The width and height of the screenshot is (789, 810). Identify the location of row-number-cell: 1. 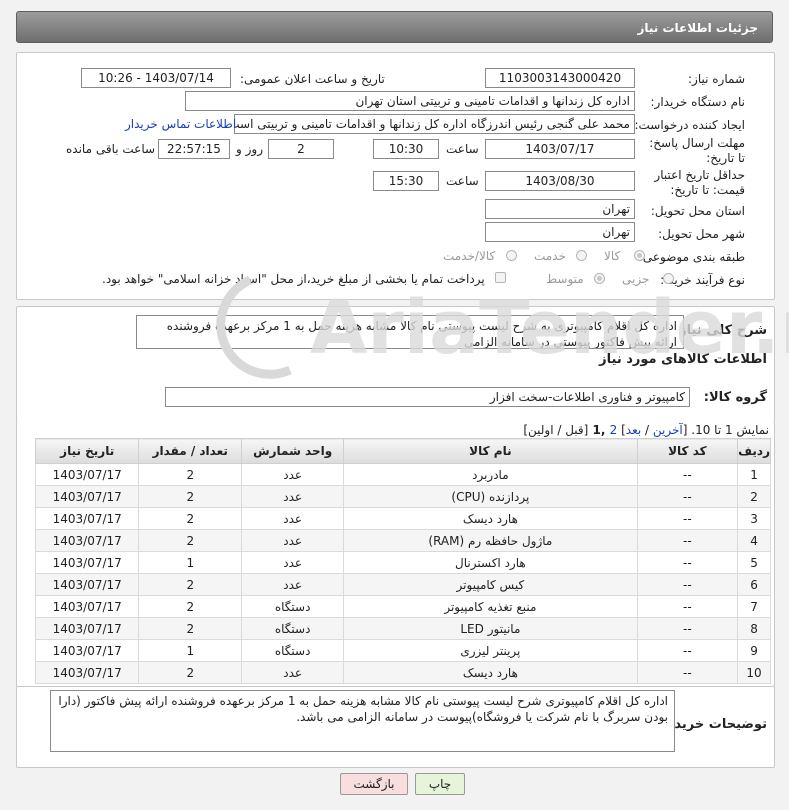
(754, 474).